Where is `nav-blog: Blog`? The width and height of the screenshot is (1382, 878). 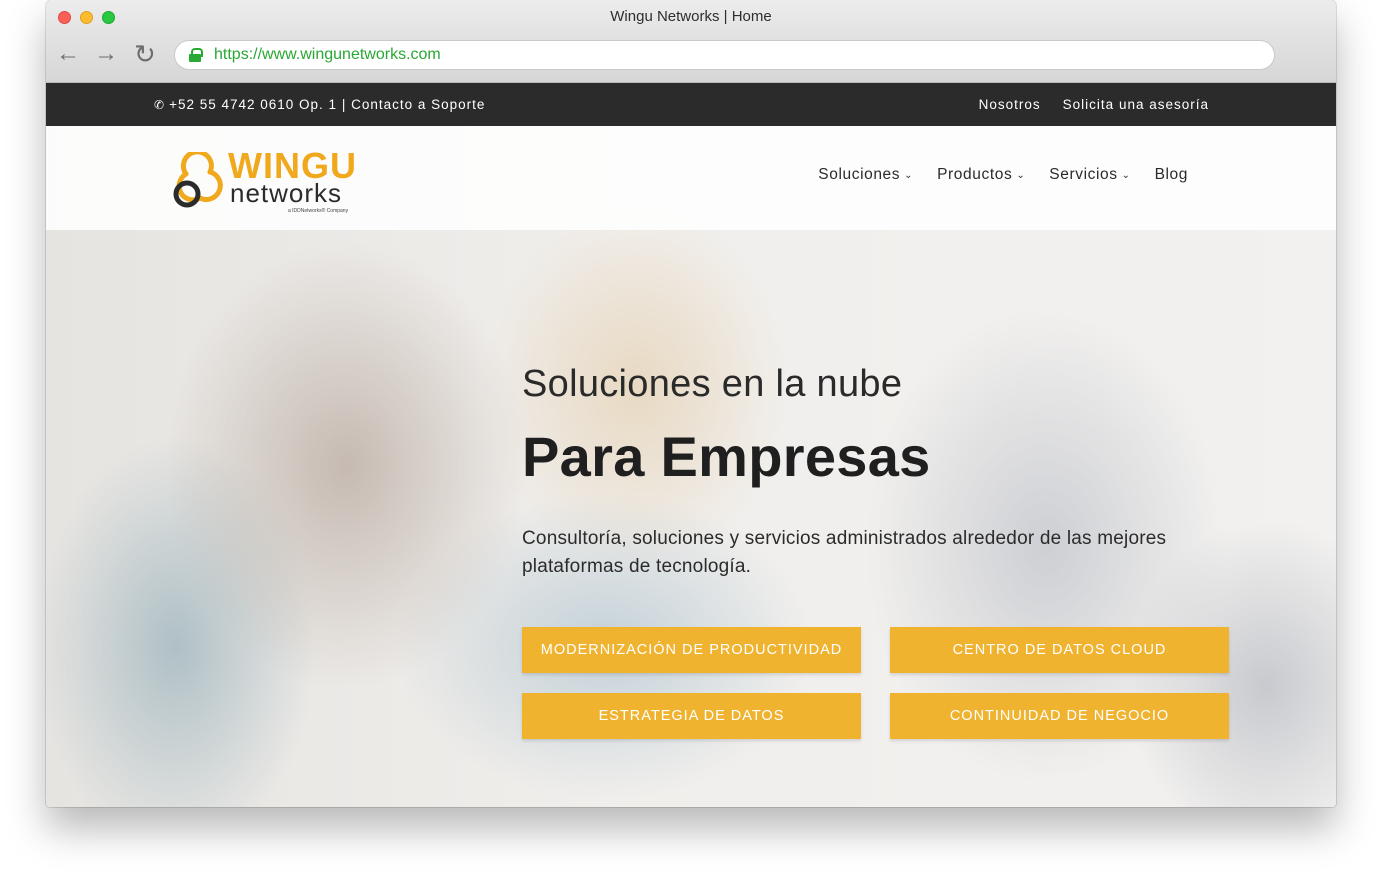
nav-blog: Blog is located at coordinates (1171, 175).